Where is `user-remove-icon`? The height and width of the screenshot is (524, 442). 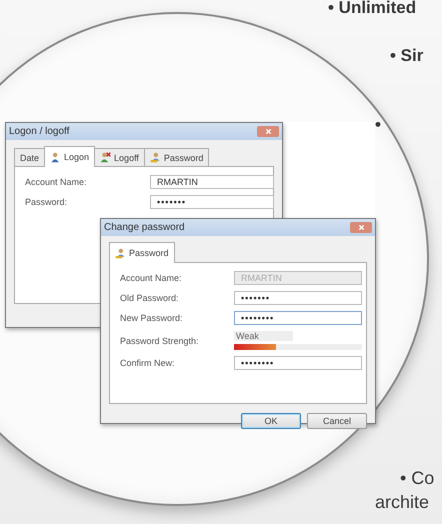
user-remove-icon is located at coordinates (106, 157).